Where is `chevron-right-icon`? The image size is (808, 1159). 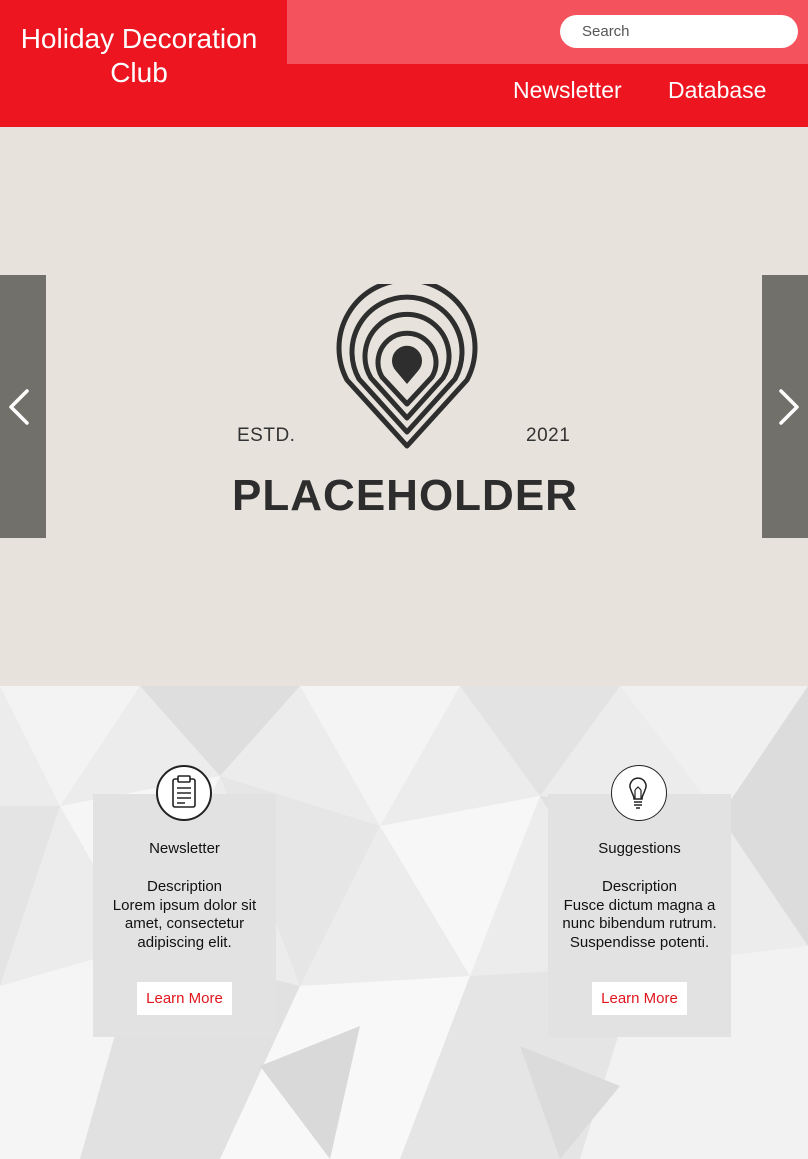 chevron-right-icon is located at coordinates (789, 407).